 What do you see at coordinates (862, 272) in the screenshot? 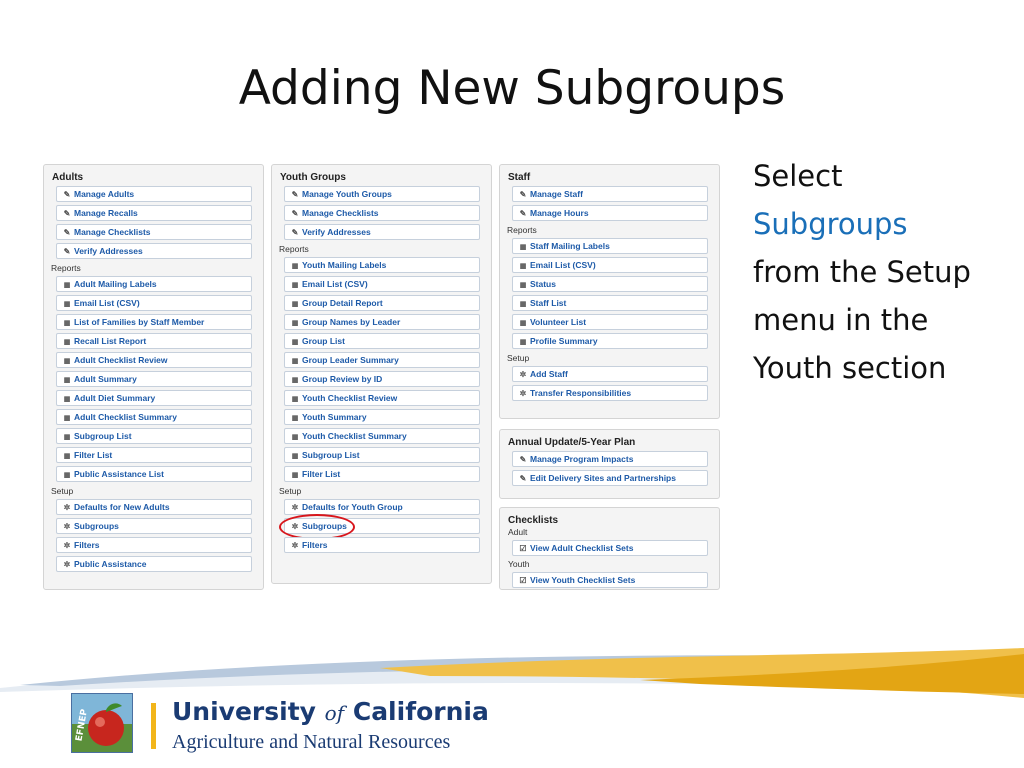
I see `instruction-line-3: from the Setup` at bounding box center [862, 272].